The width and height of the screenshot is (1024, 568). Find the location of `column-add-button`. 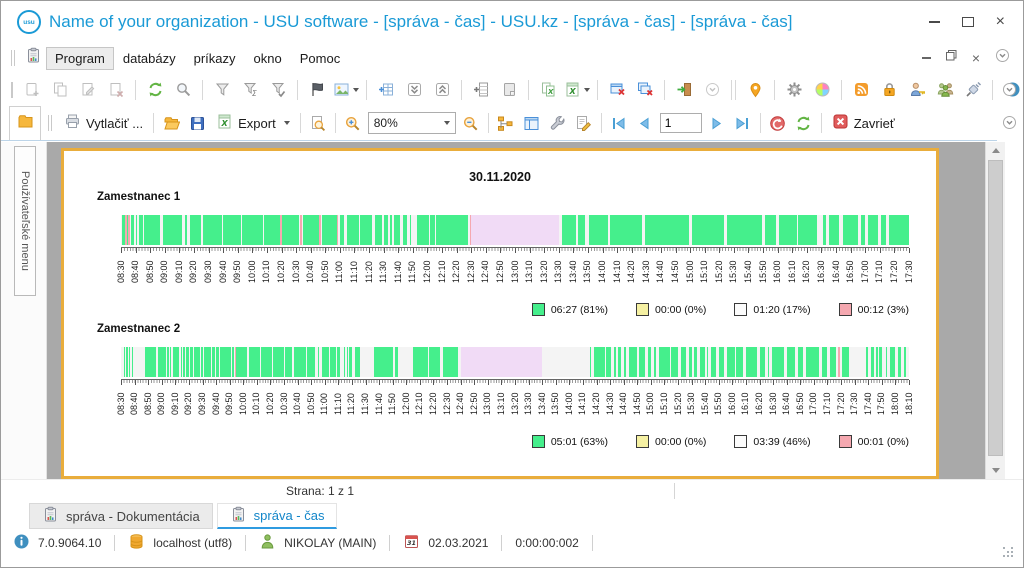

column-add-button is located at coordinates (481, 90).